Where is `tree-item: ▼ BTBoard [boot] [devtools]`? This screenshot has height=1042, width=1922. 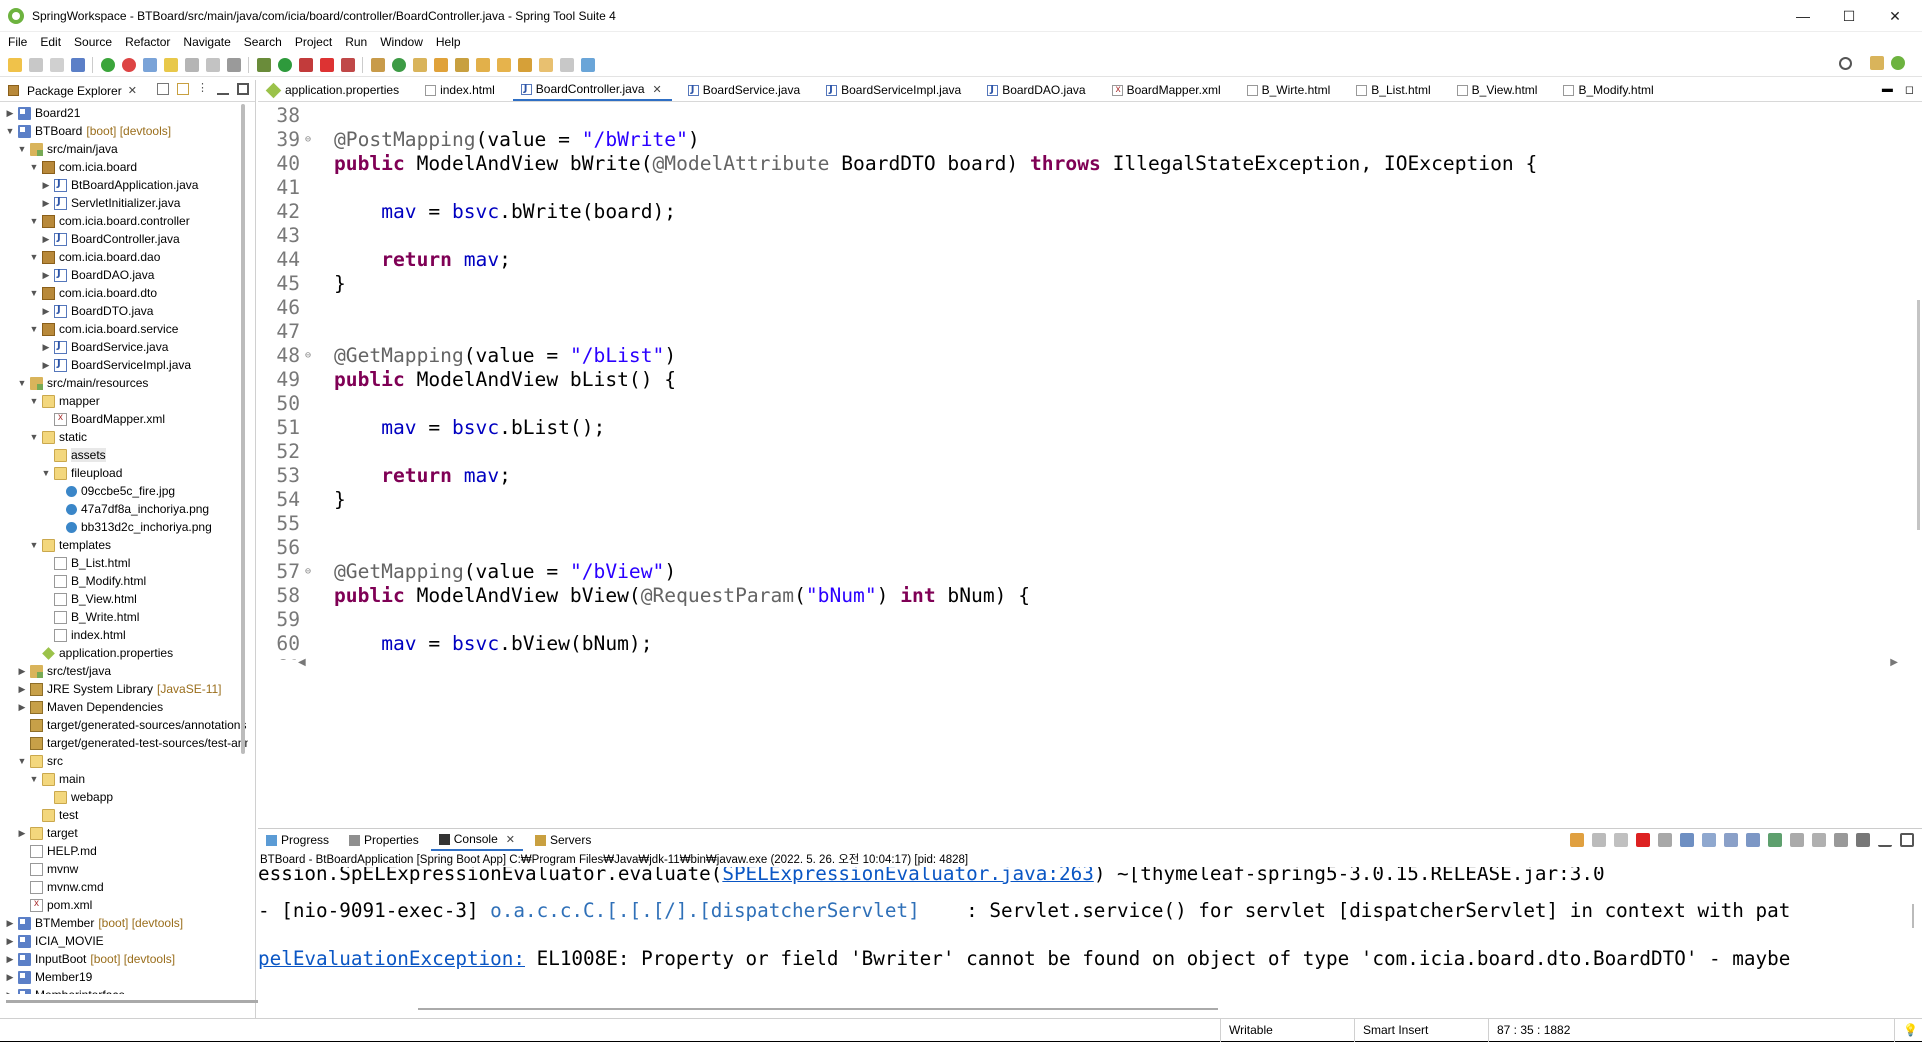 tree-item: ▼ BTBoard [boot] [devtools] is located at coordinates (124, 131).